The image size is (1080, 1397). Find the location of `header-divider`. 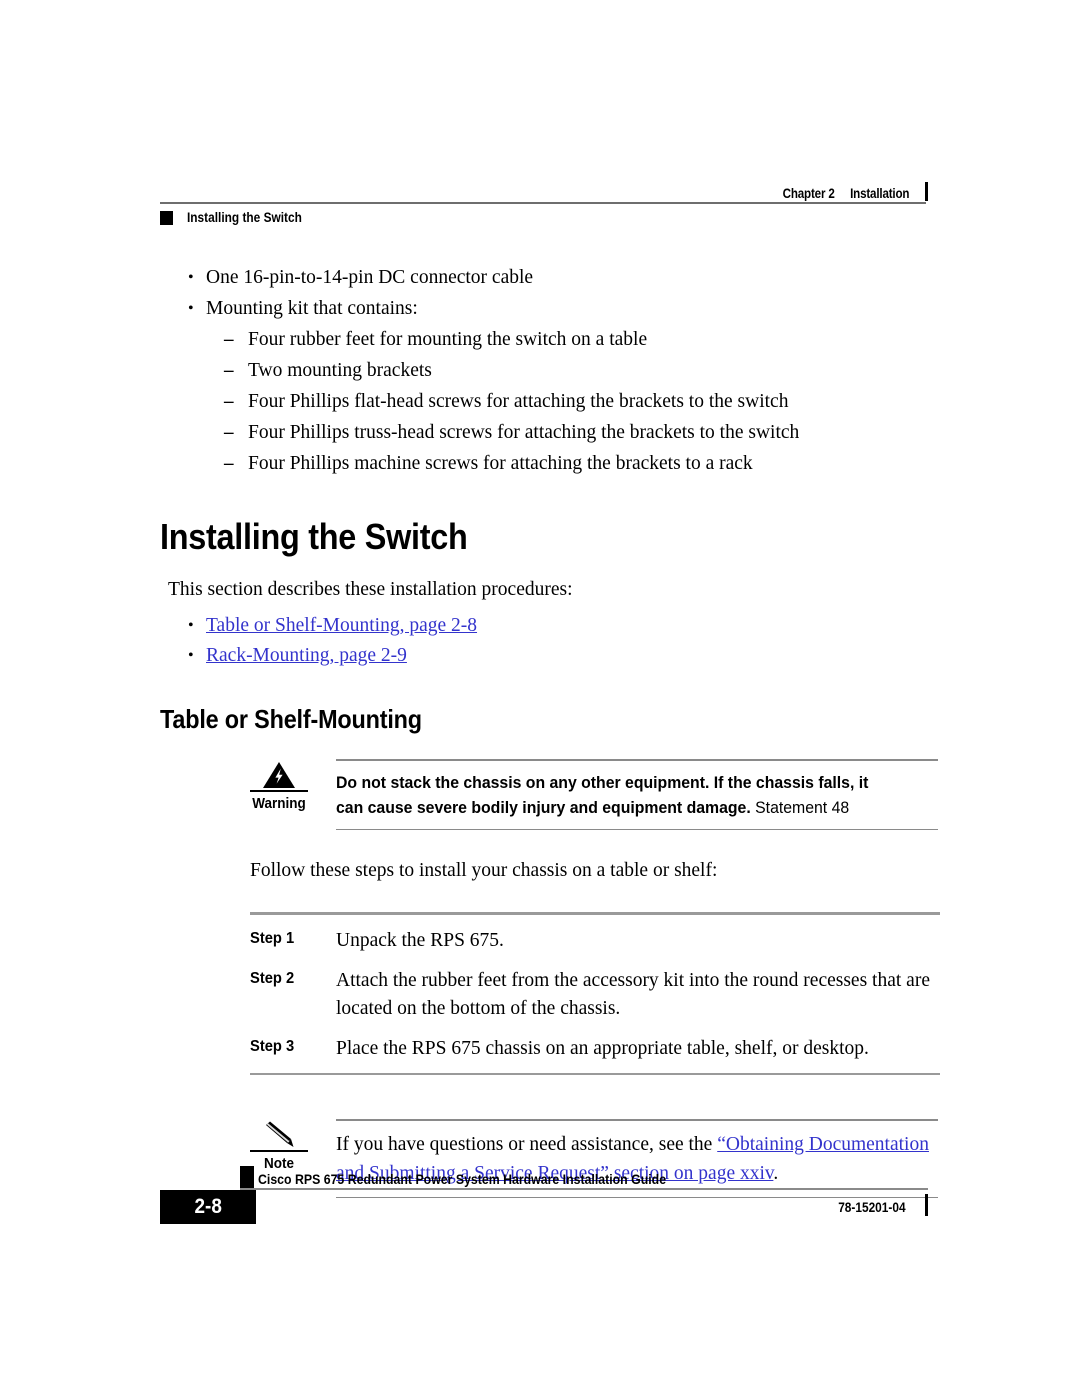

header-divider is located at coordinates (543, 203).